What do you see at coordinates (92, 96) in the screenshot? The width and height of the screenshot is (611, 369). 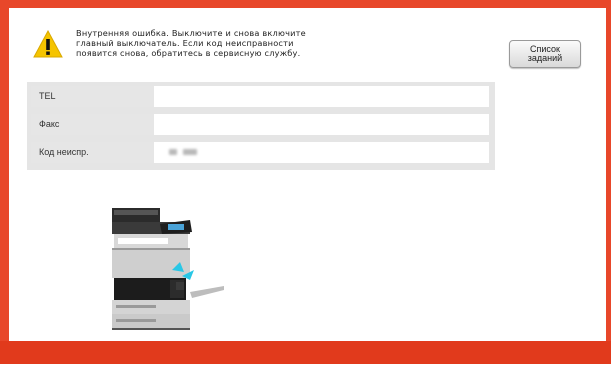 I see `info-label: TEL` at bounding box center [92, 96].